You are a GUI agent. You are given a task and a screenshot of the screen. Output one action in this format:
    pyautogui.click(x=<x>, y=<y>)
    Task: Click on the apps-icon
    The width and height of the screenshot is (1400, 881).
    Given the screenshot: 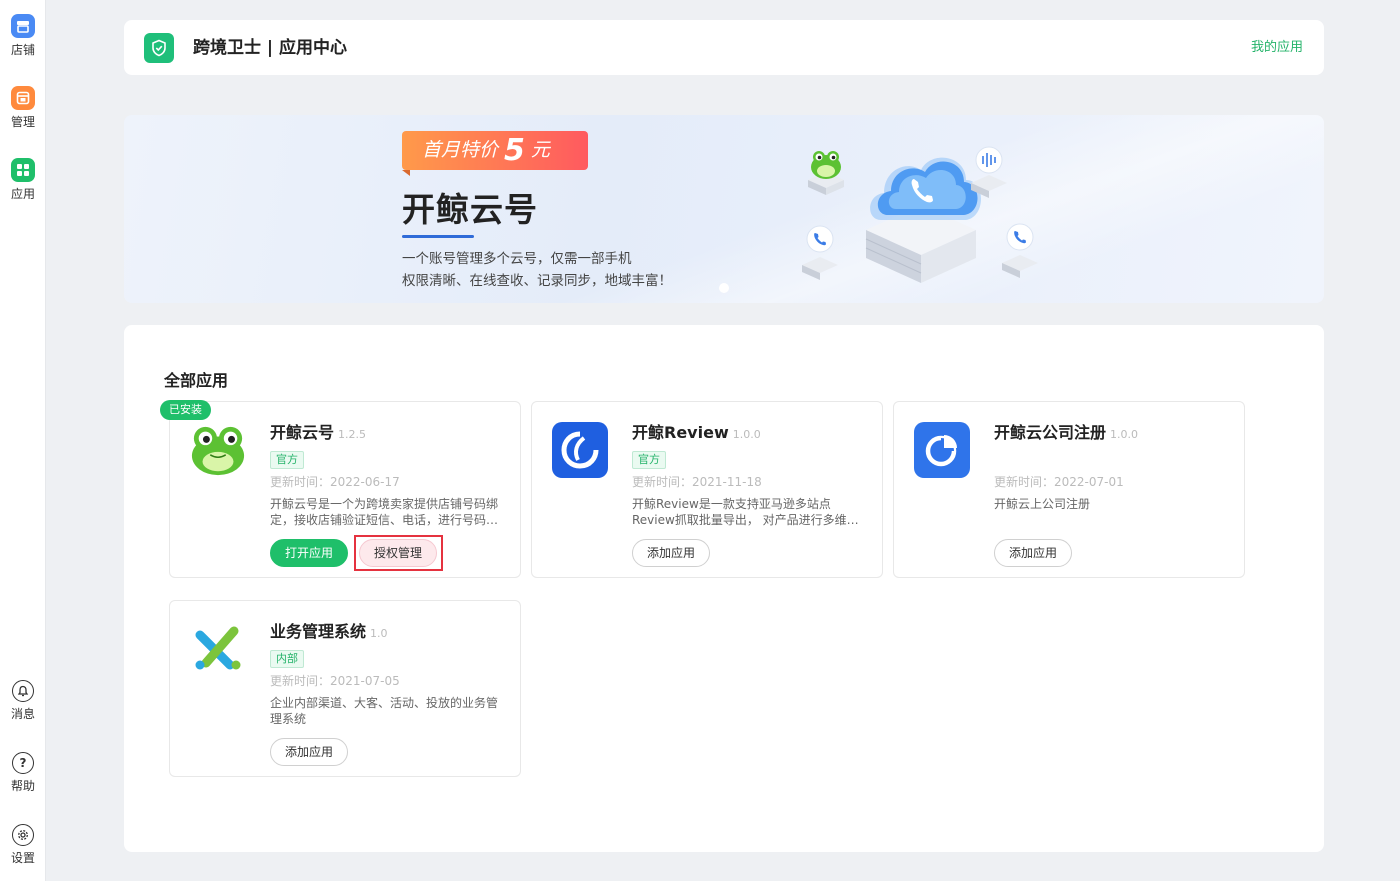 What is the action you would take?
    pyautogui.click(x=23, y=170)
    